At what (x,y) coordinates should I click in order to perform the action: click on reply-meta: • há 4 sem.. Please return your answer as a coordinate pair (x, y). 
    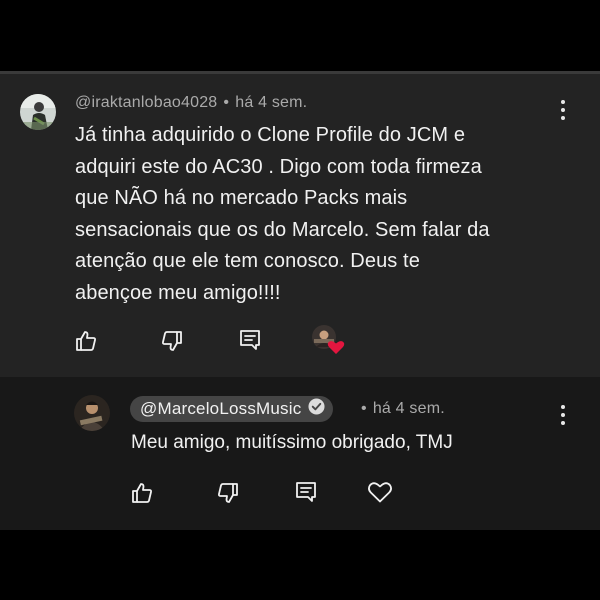
    Looking at the image, I should click on (403, 409).